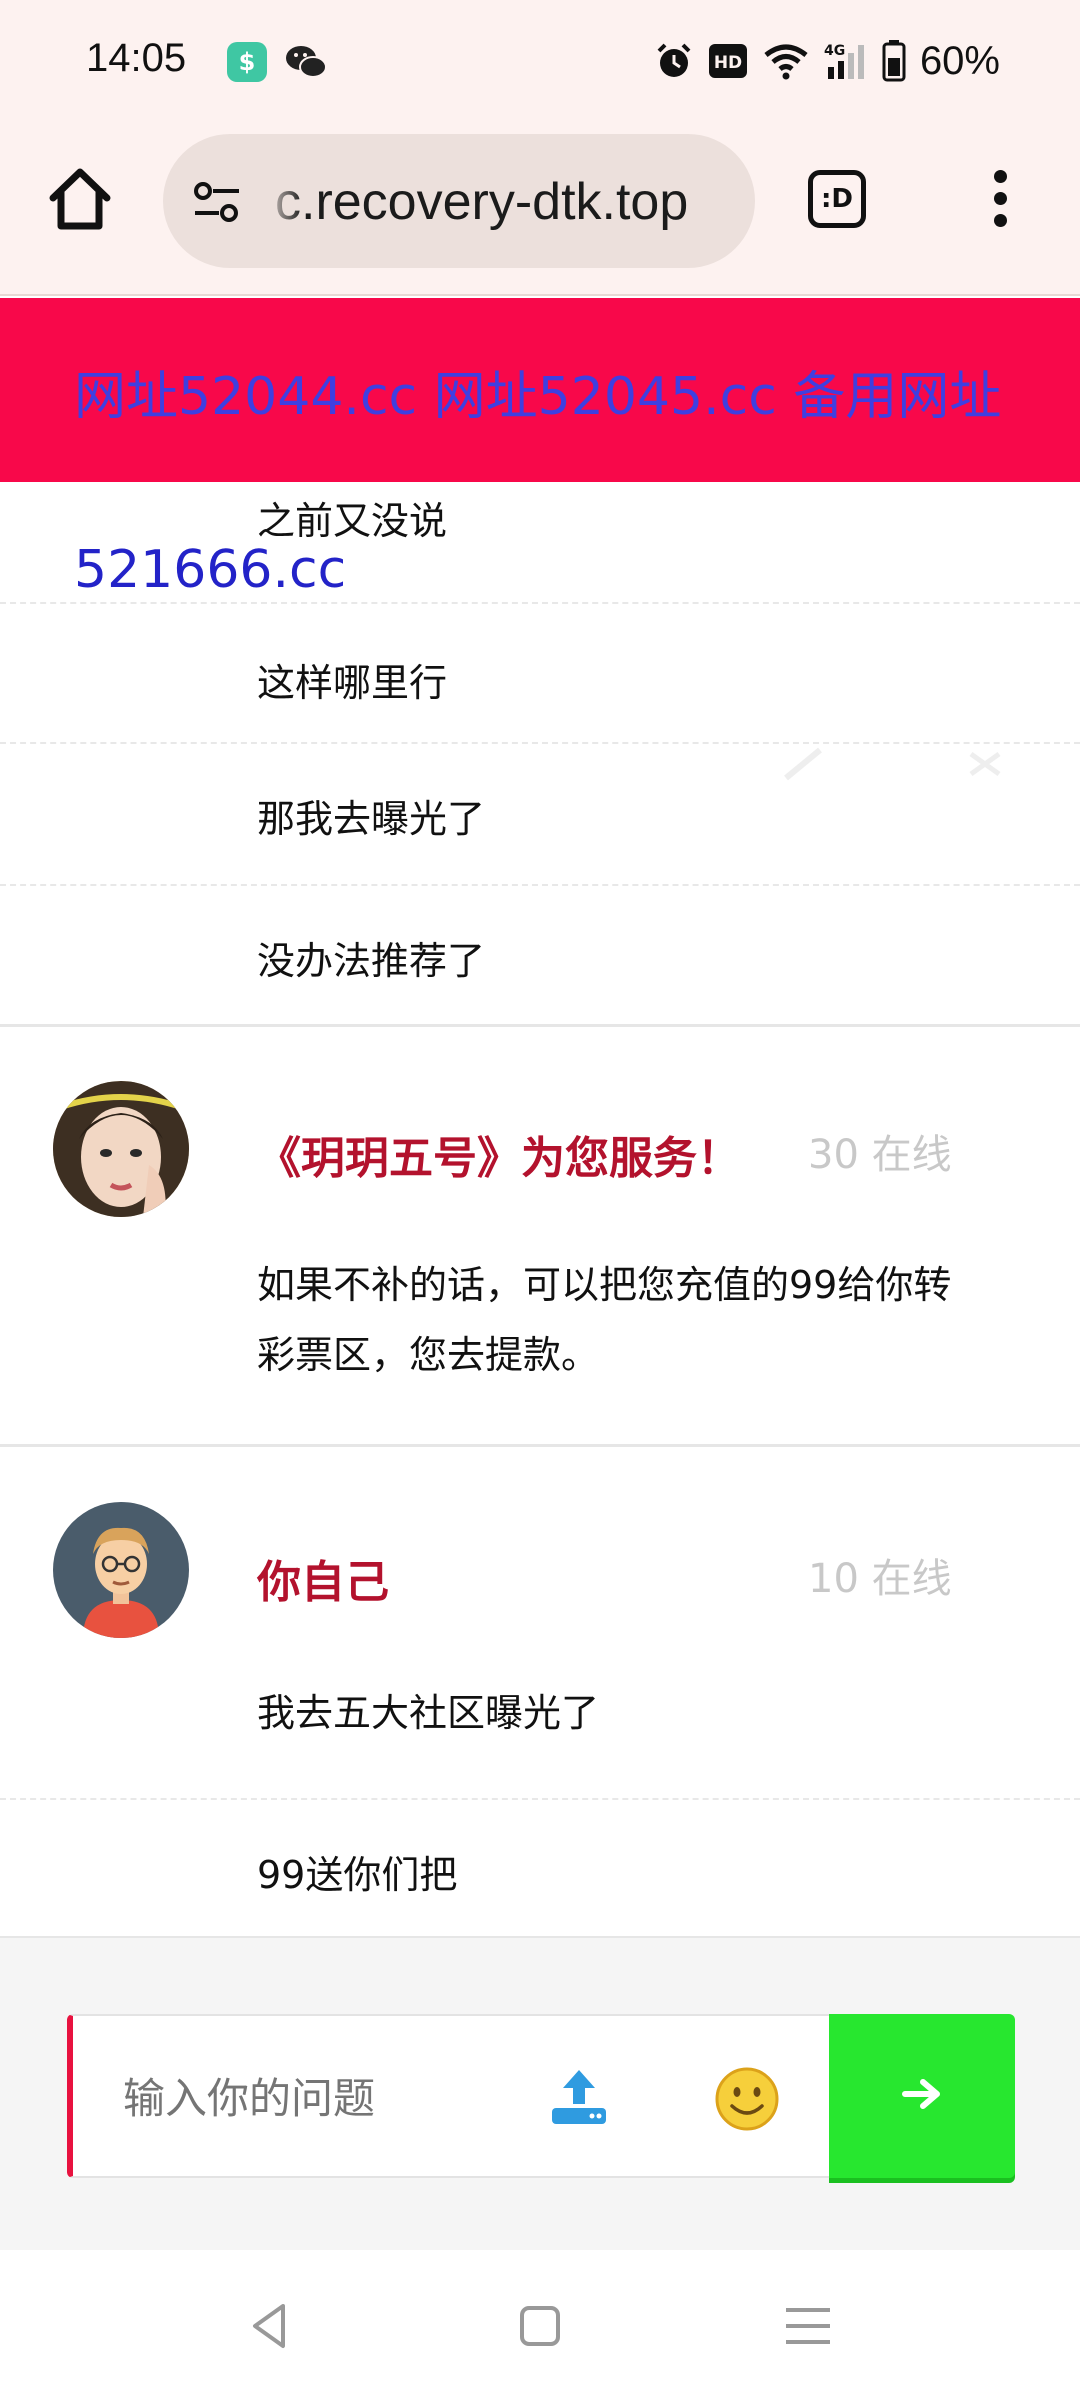  Describe the element at coordinates (803, 764) in the screenshot. I see `faint-edit-icon` at that location.